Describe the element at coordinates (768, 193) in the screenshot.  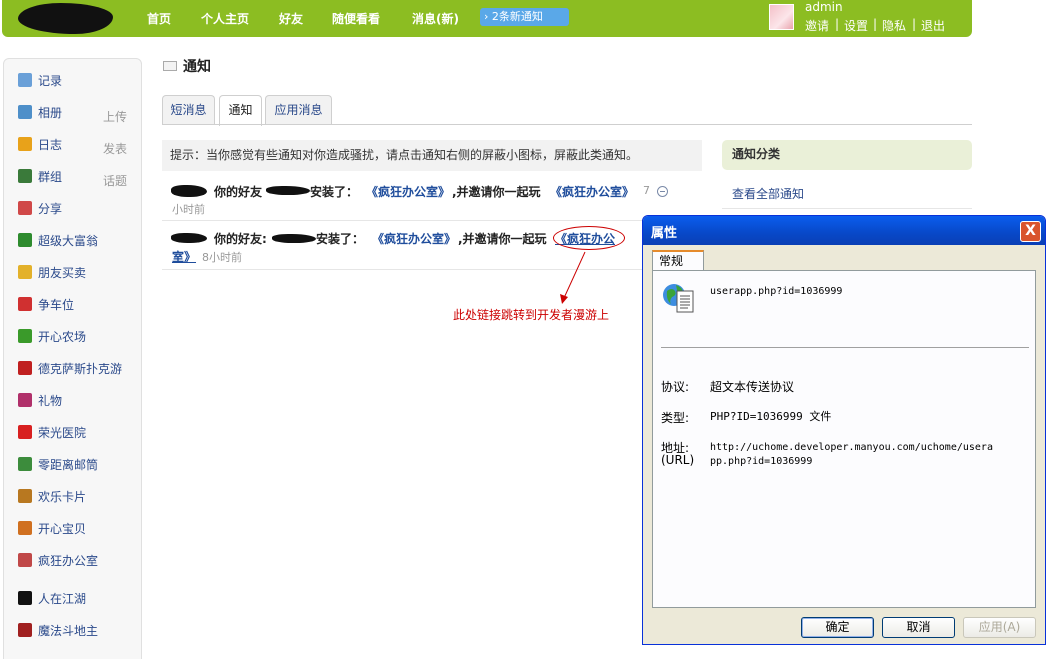
I see `view-all-notices-link: 查看全部通知` at that location.